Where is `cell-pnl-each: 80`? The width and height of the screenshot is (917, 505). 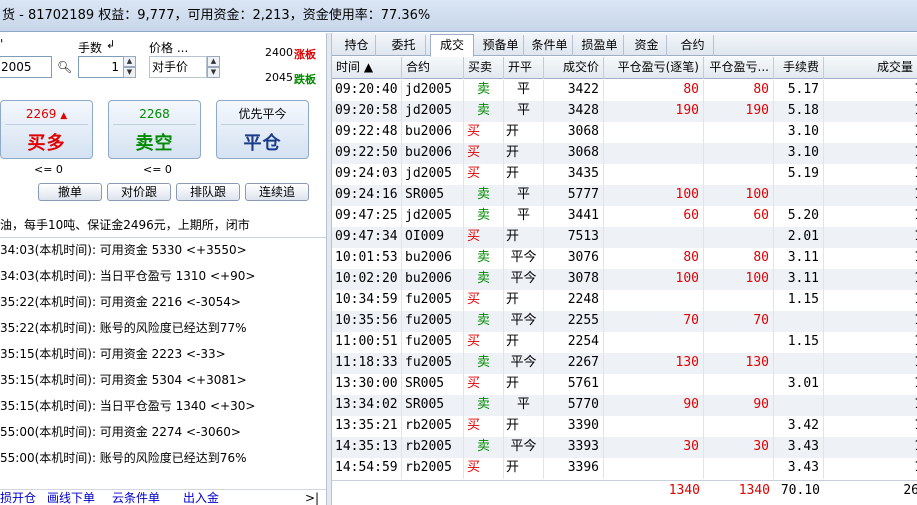 cell-pnl-each: 80 is located at coordinates (654, 258).